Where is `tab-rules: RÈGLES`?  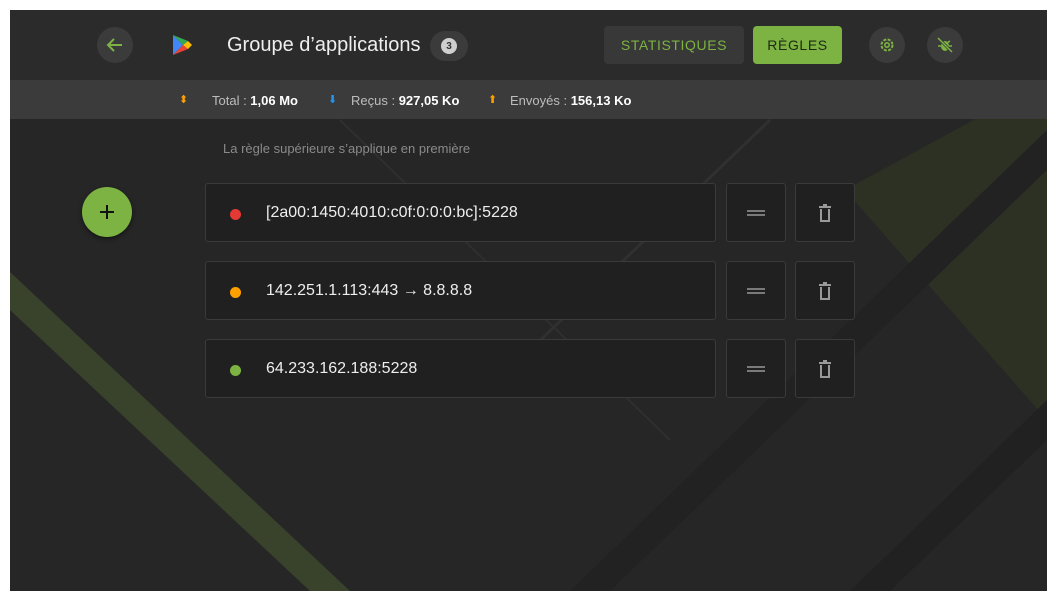 tab-rules: RÈGLES is located at coordinates (797, 45).